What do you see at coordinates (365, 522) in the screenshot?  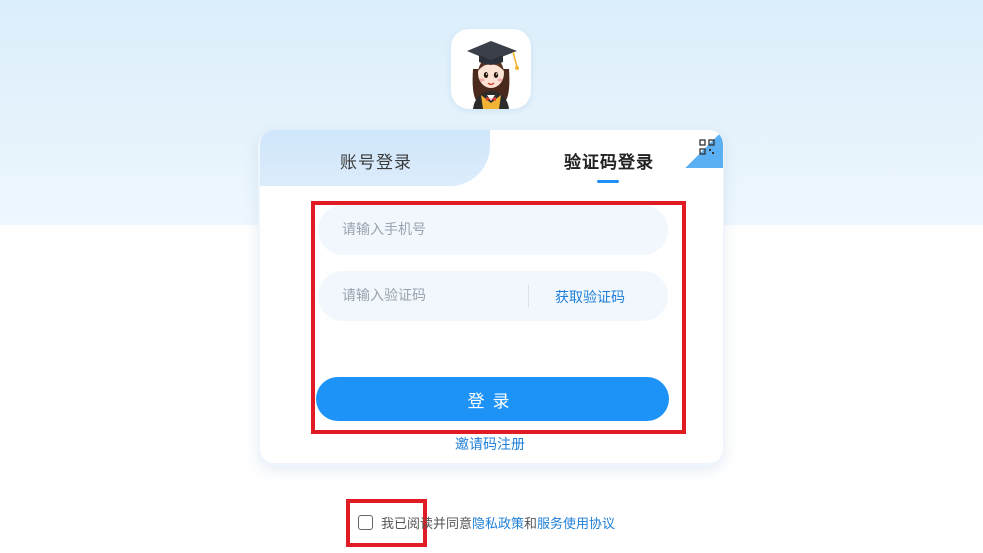 I see `agreement-checkbox` at bounding box center [365, 522].